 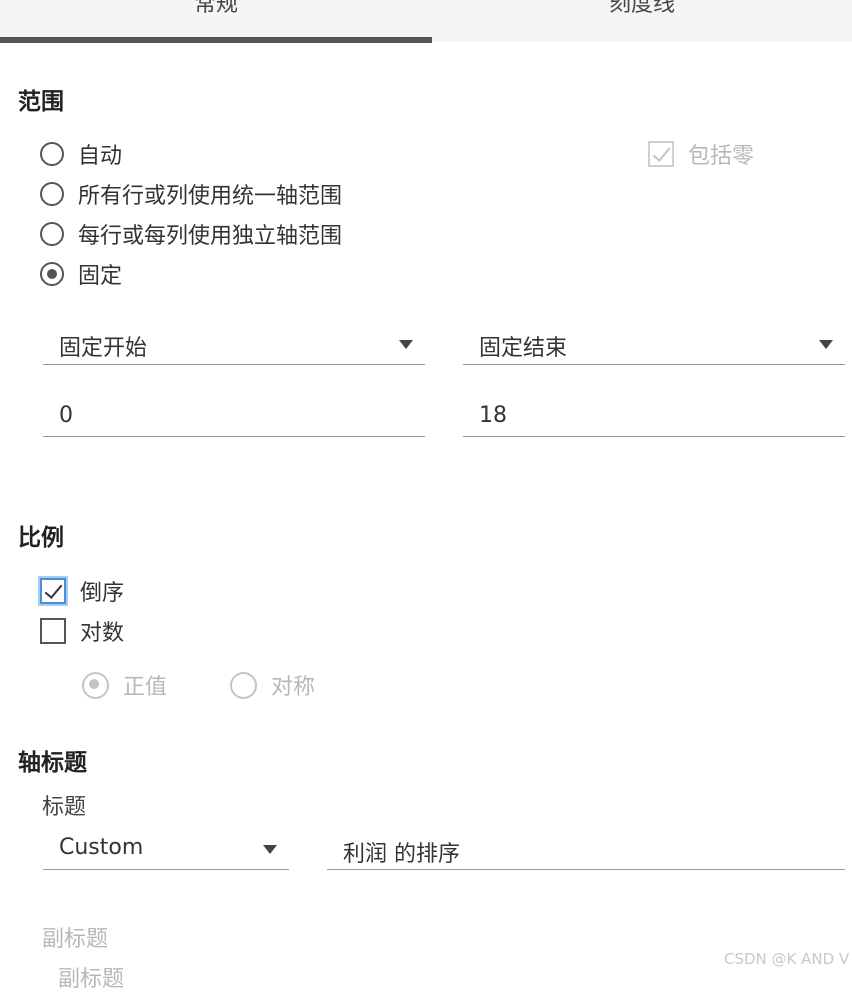 I want to click on symmetric-option: 对称, so click(x=272, y=685).